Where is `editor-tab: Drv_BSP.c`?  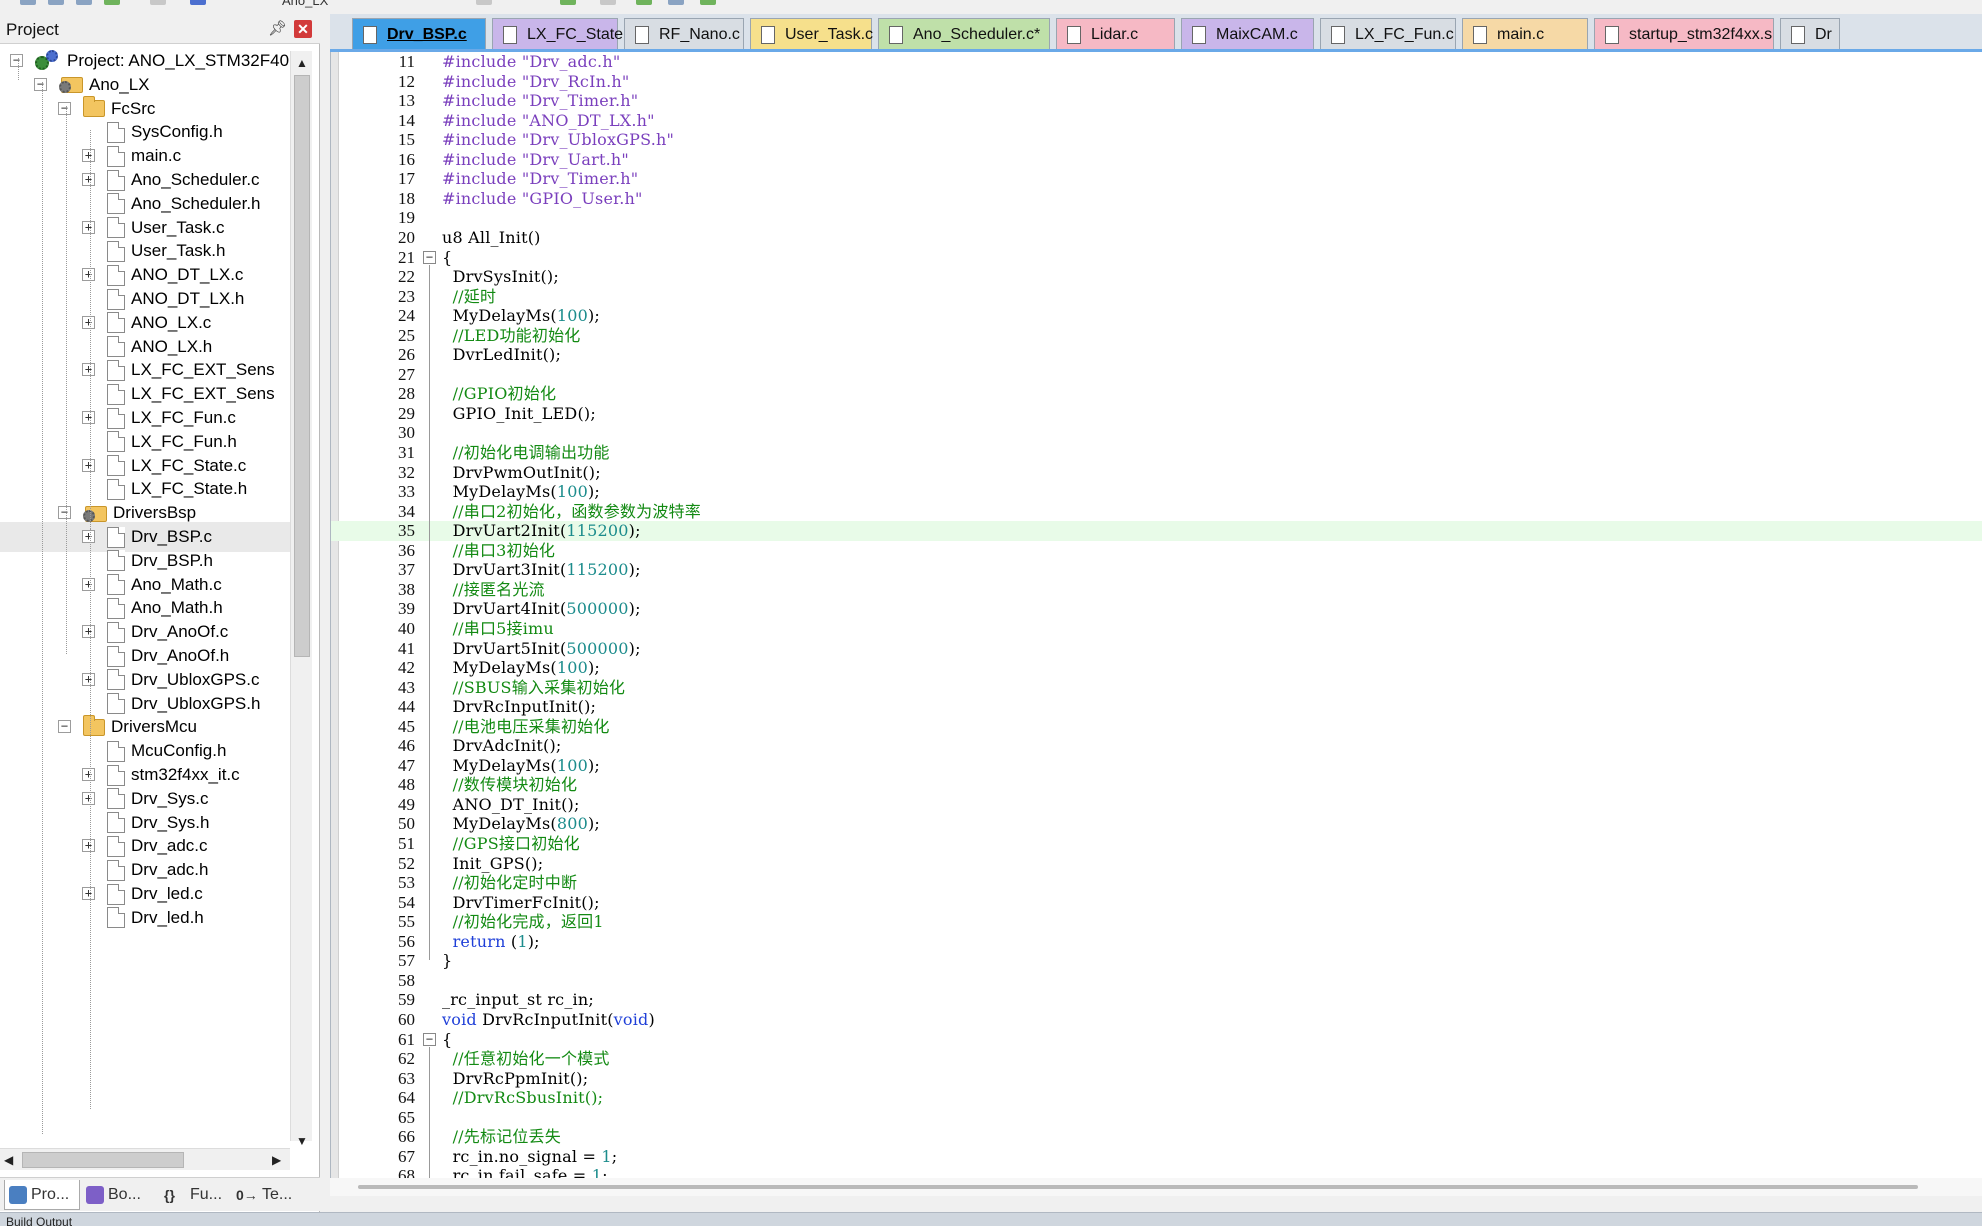
editor-tab: Drv_BSP.c is located at coordinates (419, 33).